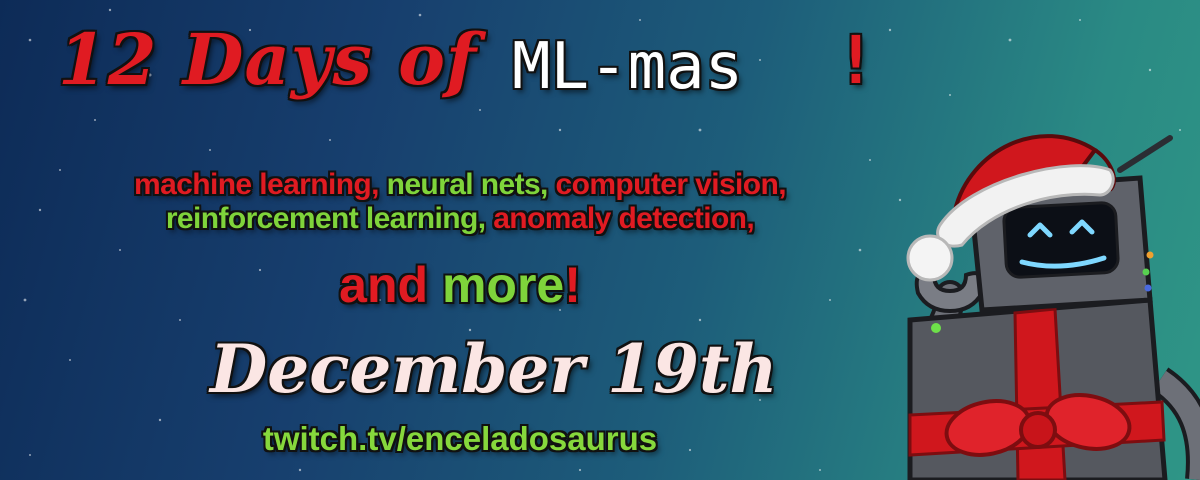  I want to click on topic-reinforcement-learning: reinforcement learning,, so click(329, 218).